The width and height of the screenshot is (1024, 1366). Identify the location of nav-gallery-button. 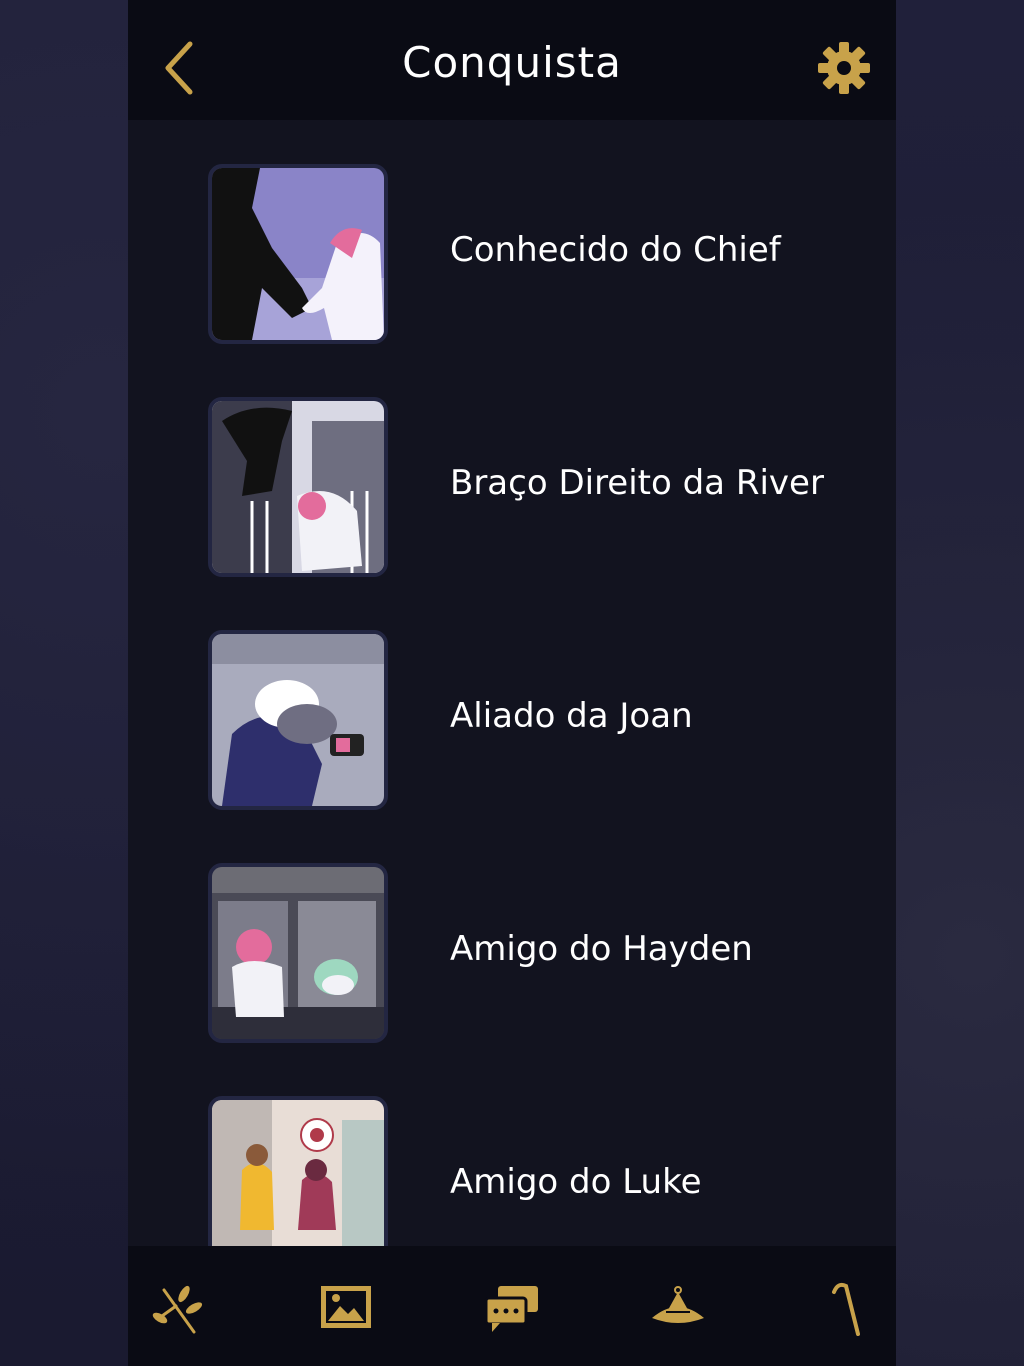
(346, 1308).